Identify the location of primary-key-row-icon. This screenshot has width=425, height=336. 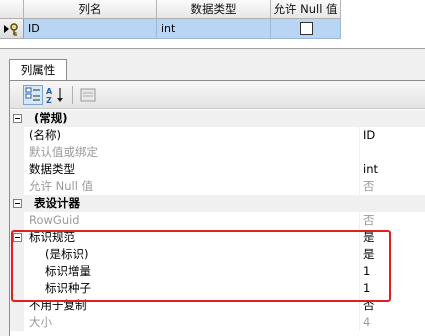
(11, 29).